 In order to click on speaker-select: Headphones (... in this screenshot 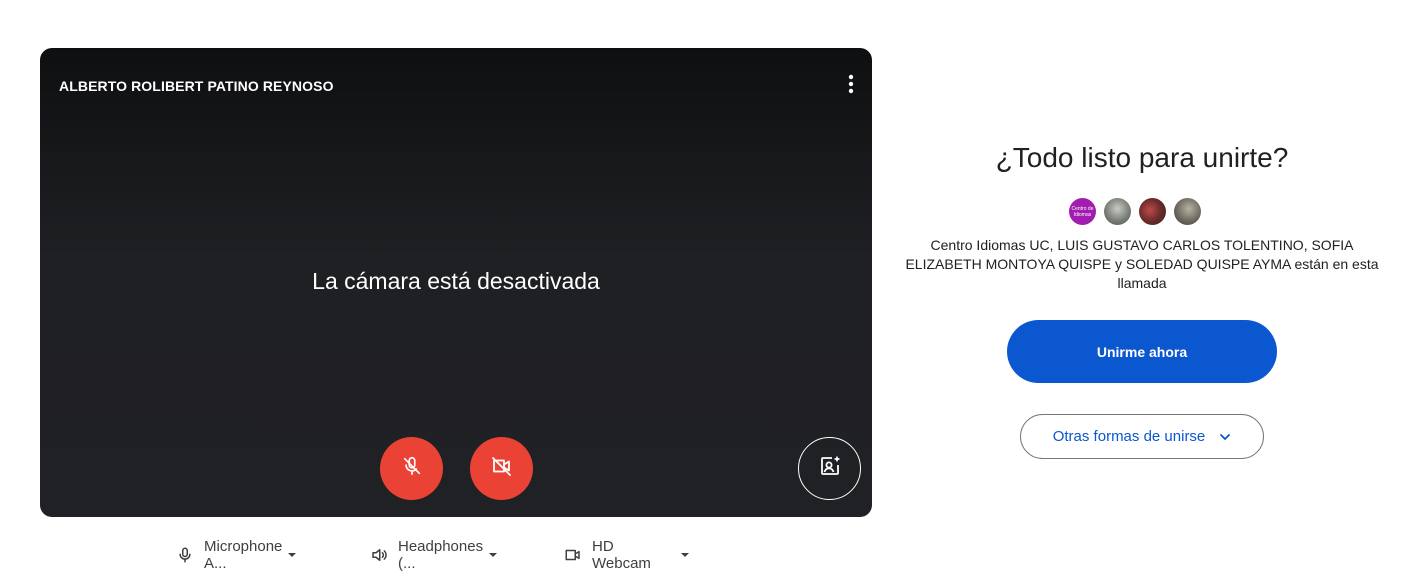, I will do `click(434, 555)`.